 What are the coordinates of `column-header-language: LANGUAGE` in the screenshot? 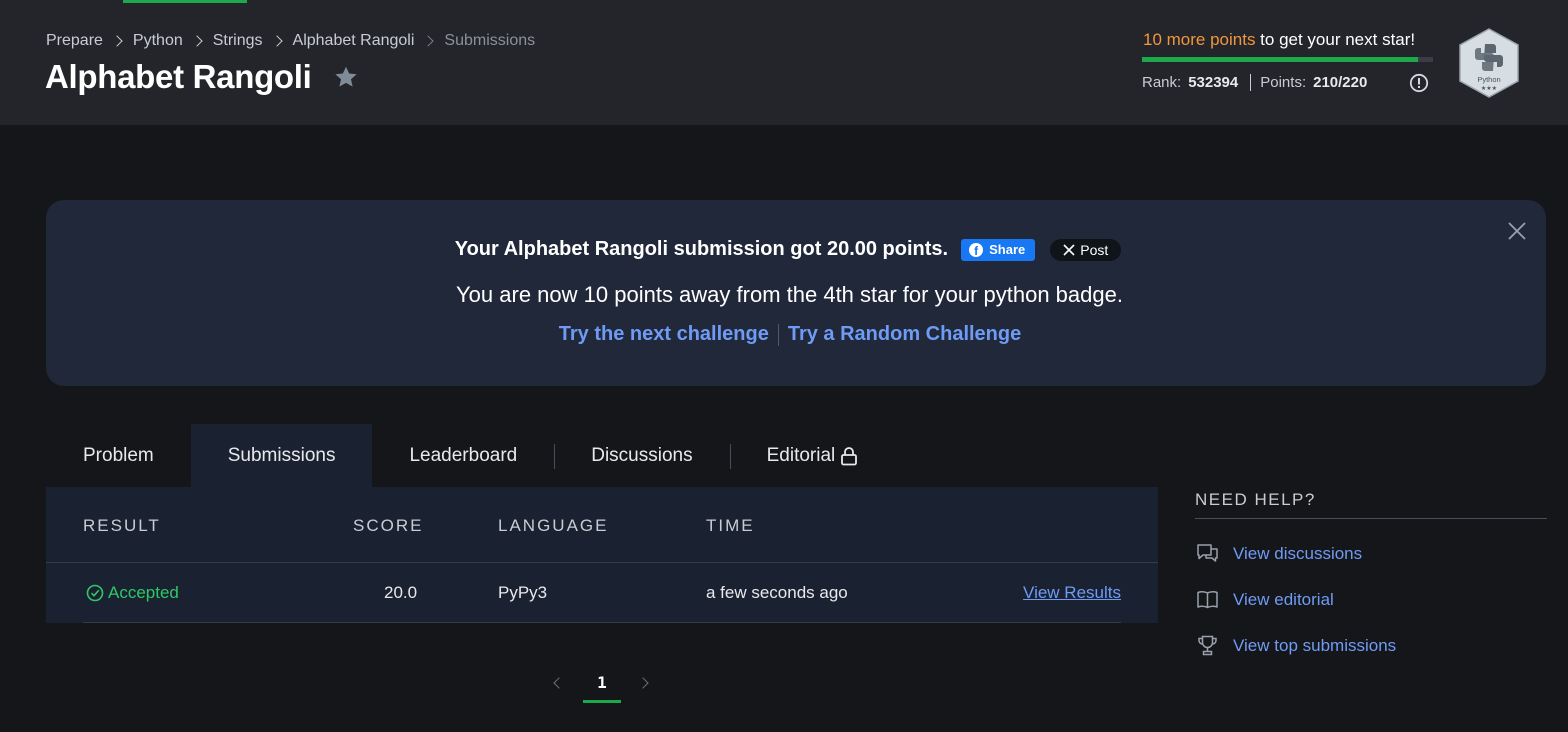 It's located at (553, 526).